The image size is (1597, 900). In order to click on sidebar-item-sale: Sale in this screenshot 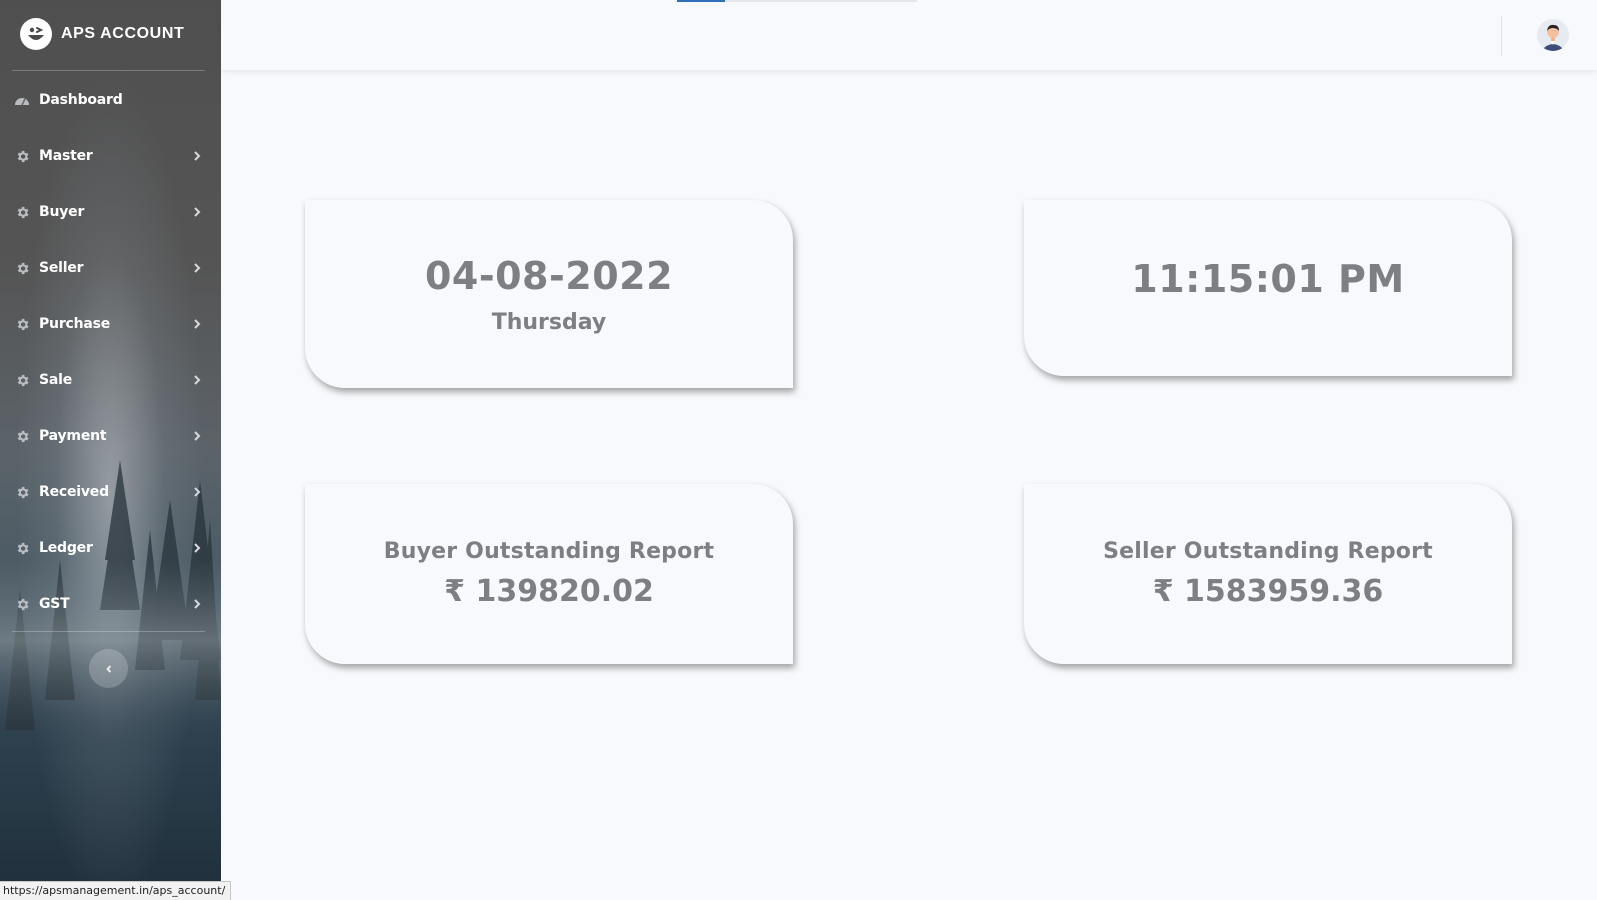, I will do `click(110, 380)`.